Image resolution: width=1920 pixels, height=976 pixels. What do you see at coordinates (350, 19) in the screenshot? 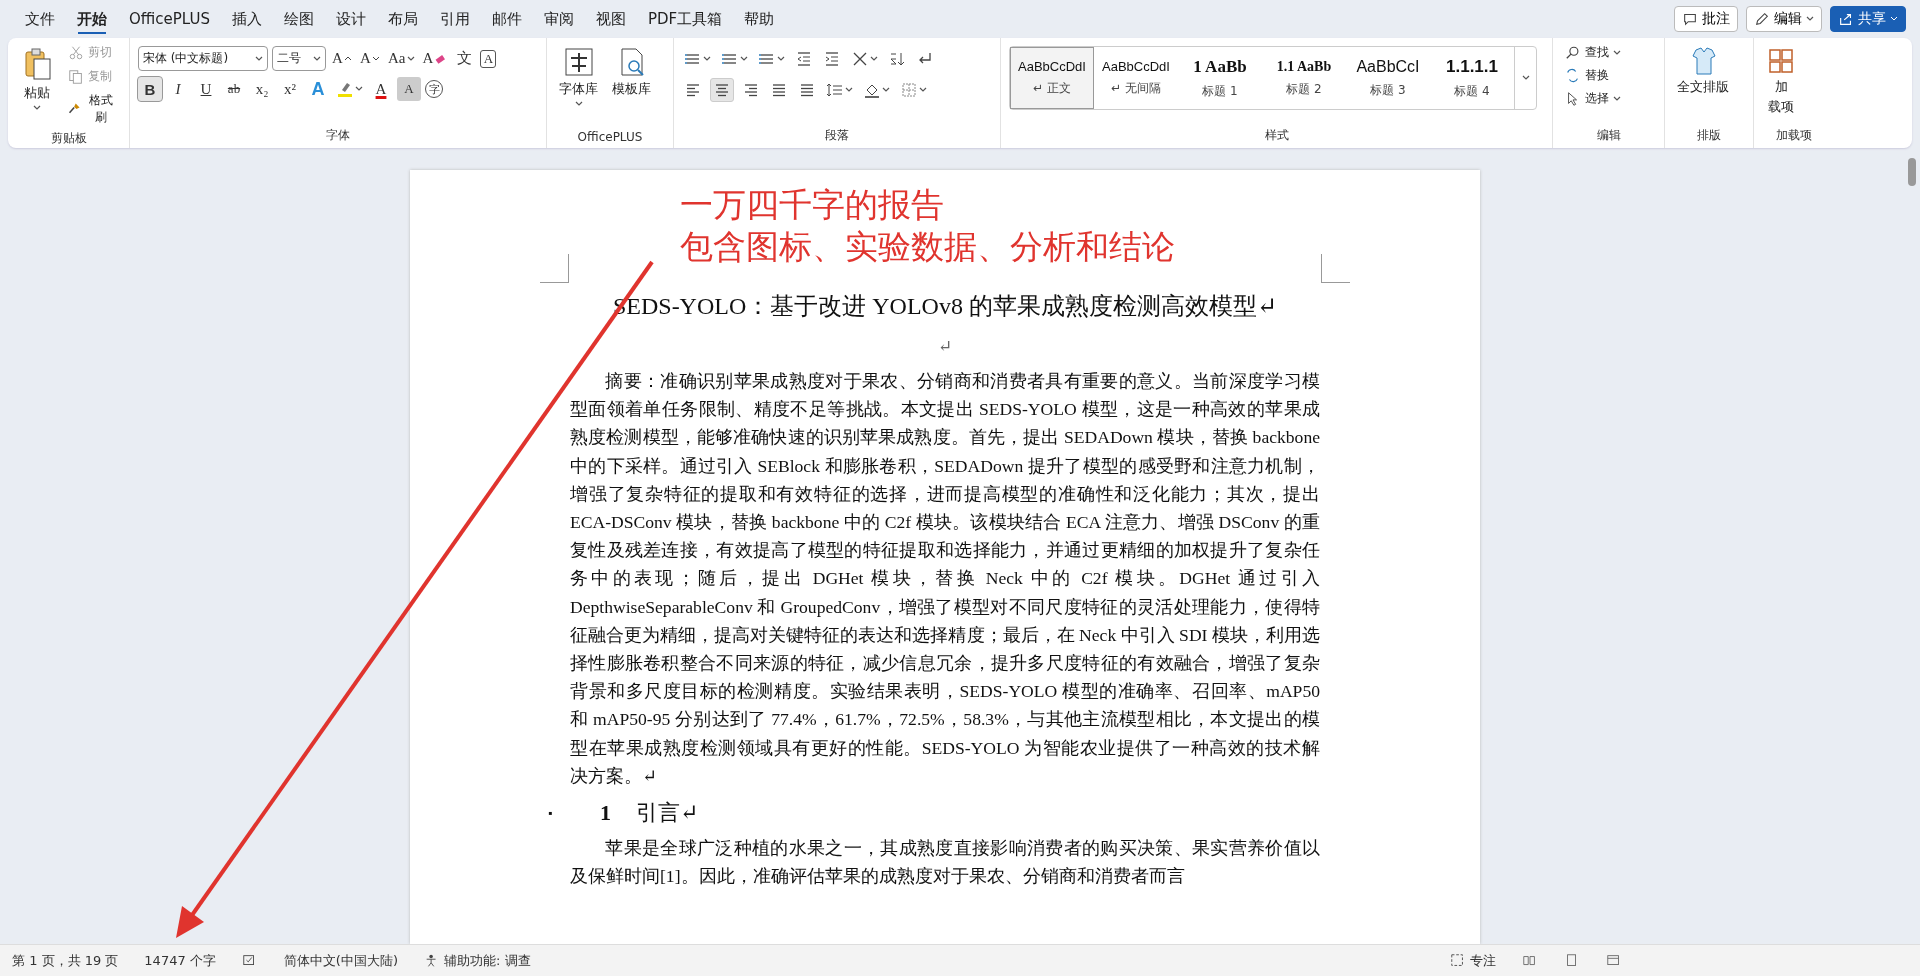
I see `ribbon-tab: 设计` at bounding box center [350, 19].